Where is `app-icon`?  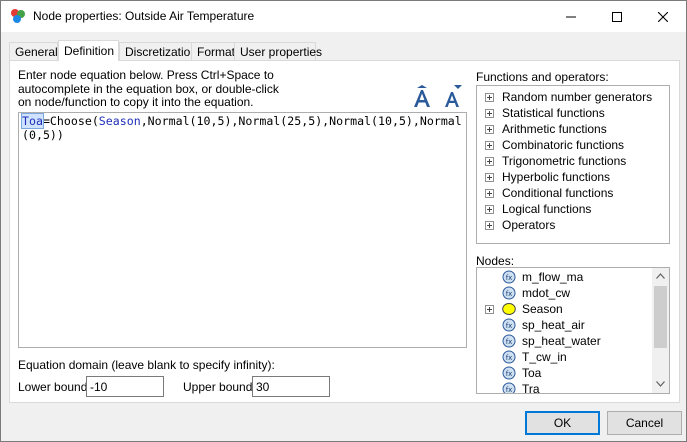
app-icon is located at coordinates (18, 16).